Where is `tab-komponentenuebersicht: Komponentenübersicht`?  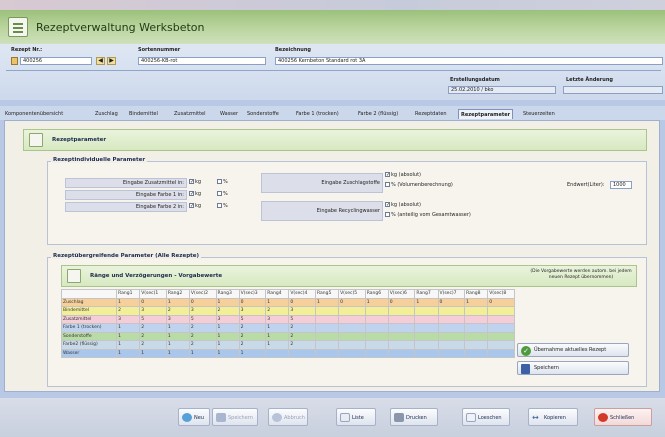 tab-komponentenuebersicht: Komponentenübersicht is located at coordinates (34, 114).